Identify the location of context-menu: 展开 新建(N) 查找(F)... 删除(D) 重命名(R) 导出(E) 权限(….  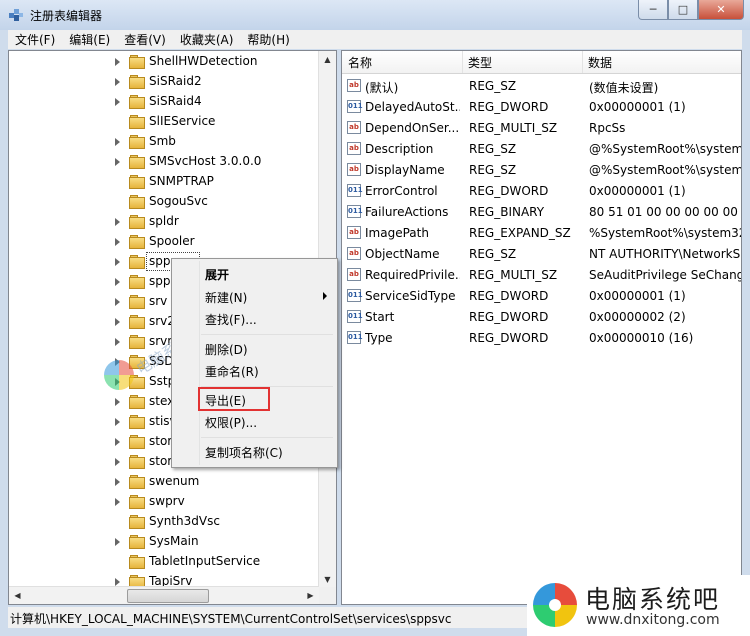
(254, 363).